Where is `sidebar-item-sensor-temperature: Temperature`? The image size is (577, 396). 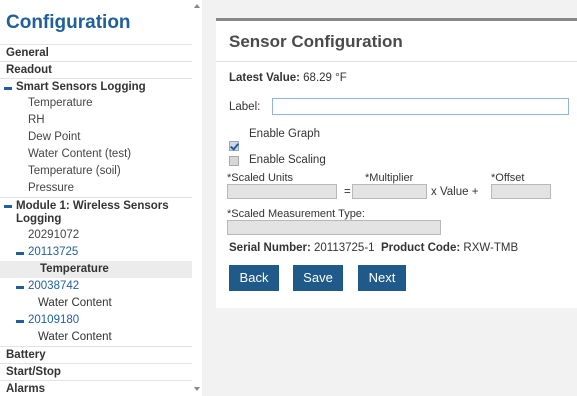 sidebar-item-sensor-temperature: Temperature is located at coordinates (96, 269).